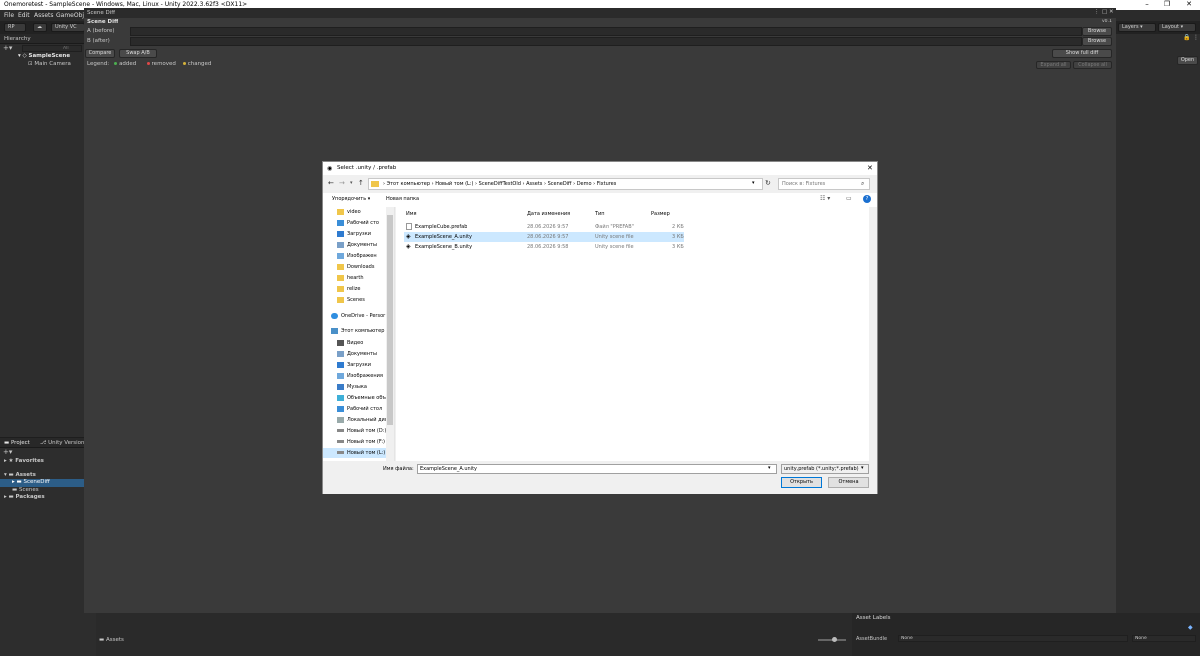  Describe the element at coordinates (1147, 5) in the screenshot. I see `minimize-icon: –` at that location.